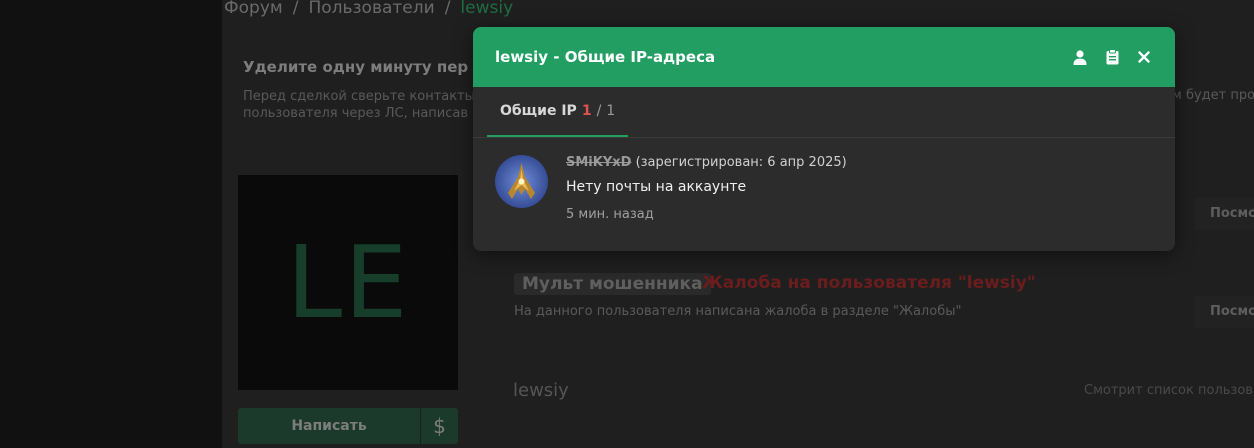  Describe the element at coordinates (824, 112) in the screenshot. I see `modal-tabs: Общие IP 1 / 1` at that location.